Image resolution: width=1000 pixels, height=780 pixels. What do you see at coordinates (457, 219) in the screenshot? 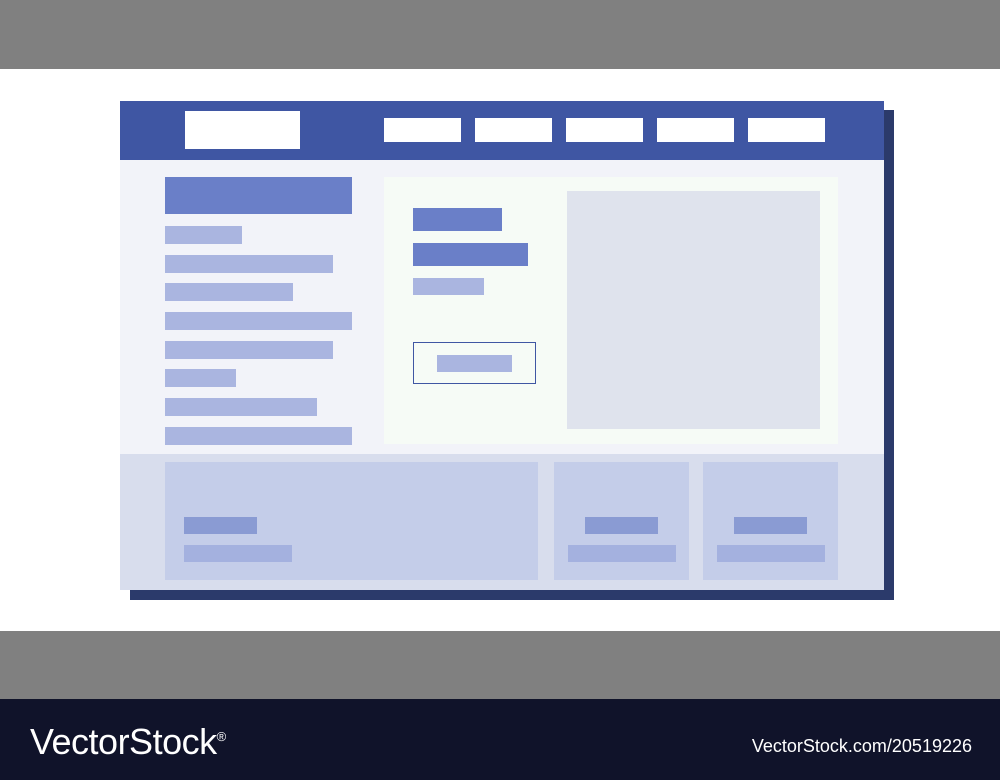
I see `hero-heading-placeholder` at bounding box center [457, 219].